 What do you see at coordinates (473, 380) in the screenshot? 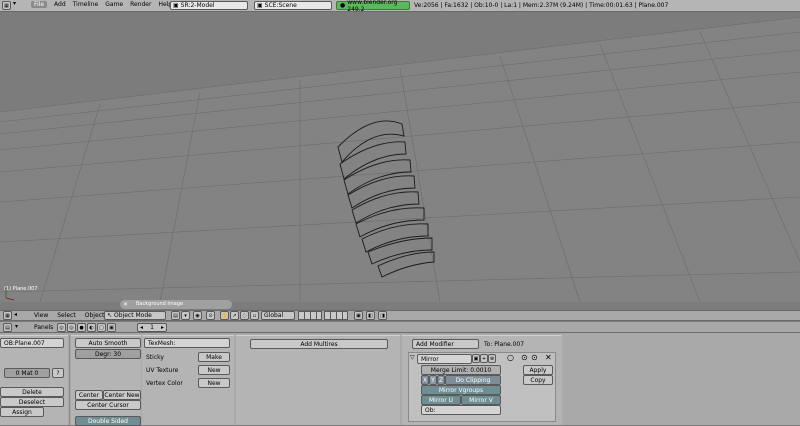
I see `do-clipping-button: Do Clipping` at bounding box center [473, 380].